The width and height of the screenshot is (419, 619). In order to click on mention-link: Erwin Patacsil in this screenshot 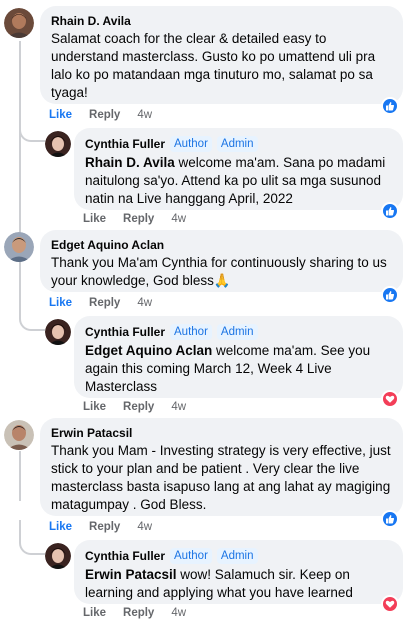, I will do `click(131, 574)`.